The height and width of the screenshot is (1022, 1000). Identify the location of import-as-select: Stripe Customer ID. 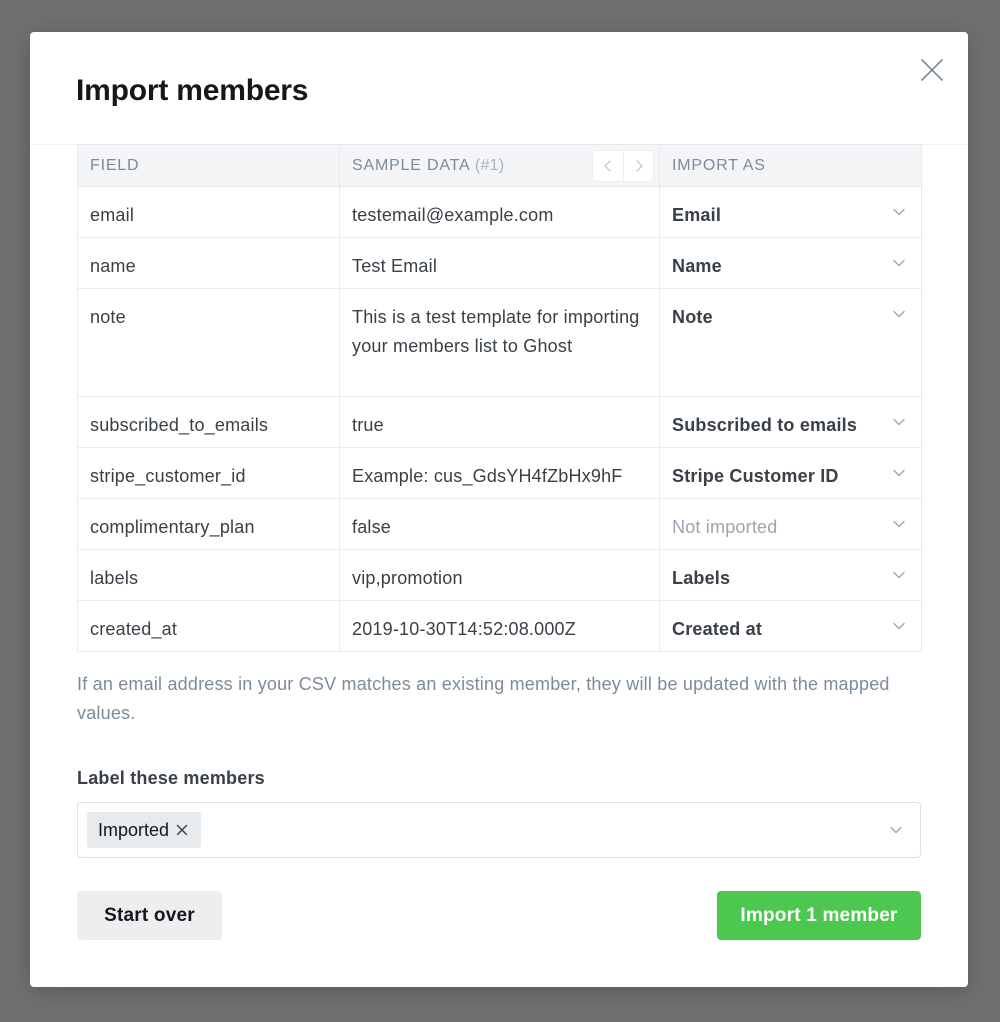
(790, 473).